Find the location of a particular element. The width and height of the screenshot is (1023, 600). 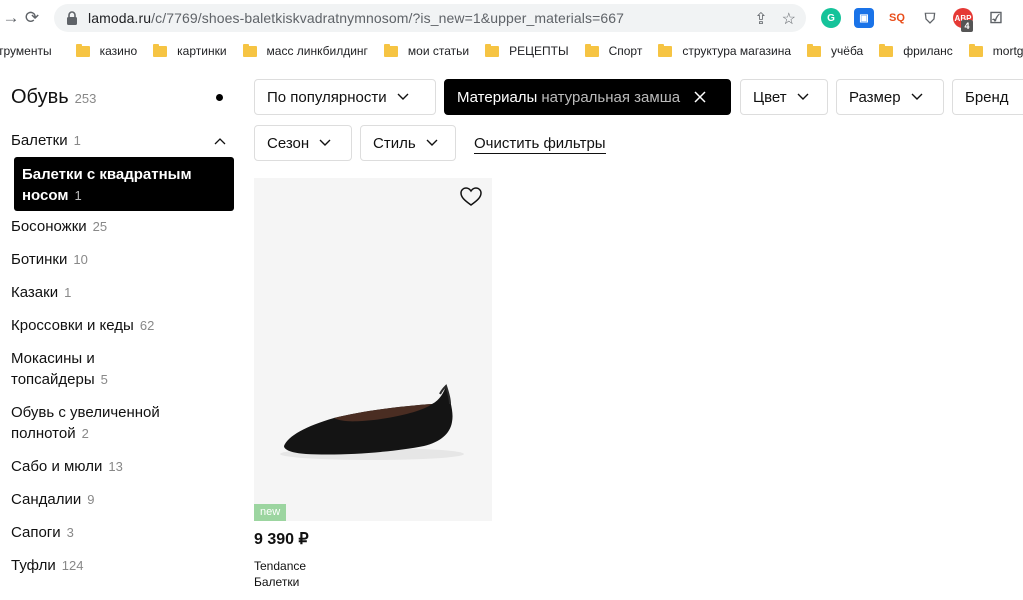

bookmark-item: фриланс is located at coordinates (916, 50).